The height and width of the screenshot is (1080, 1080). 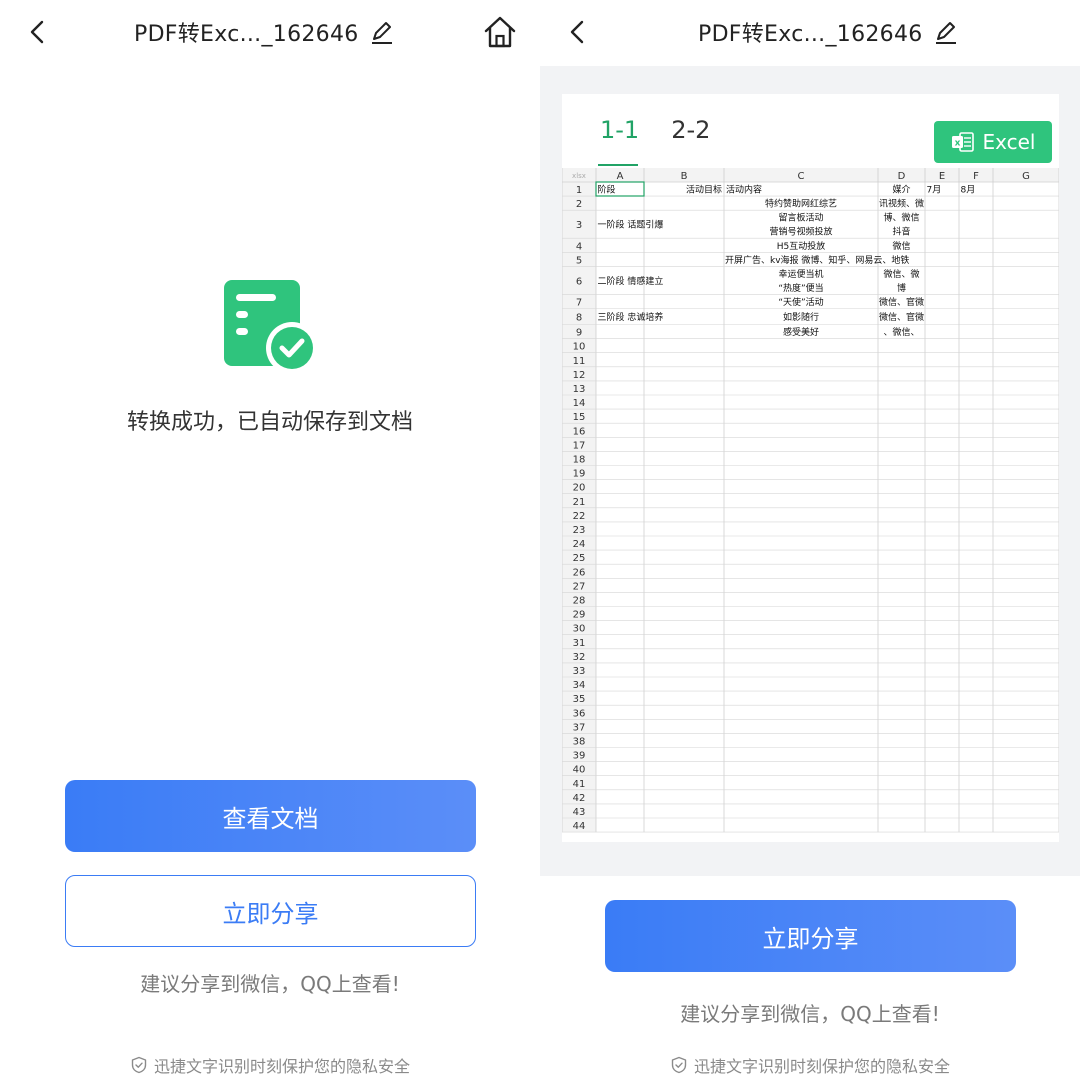 I want to click on row-number: 23, so click(x=579, y=530).